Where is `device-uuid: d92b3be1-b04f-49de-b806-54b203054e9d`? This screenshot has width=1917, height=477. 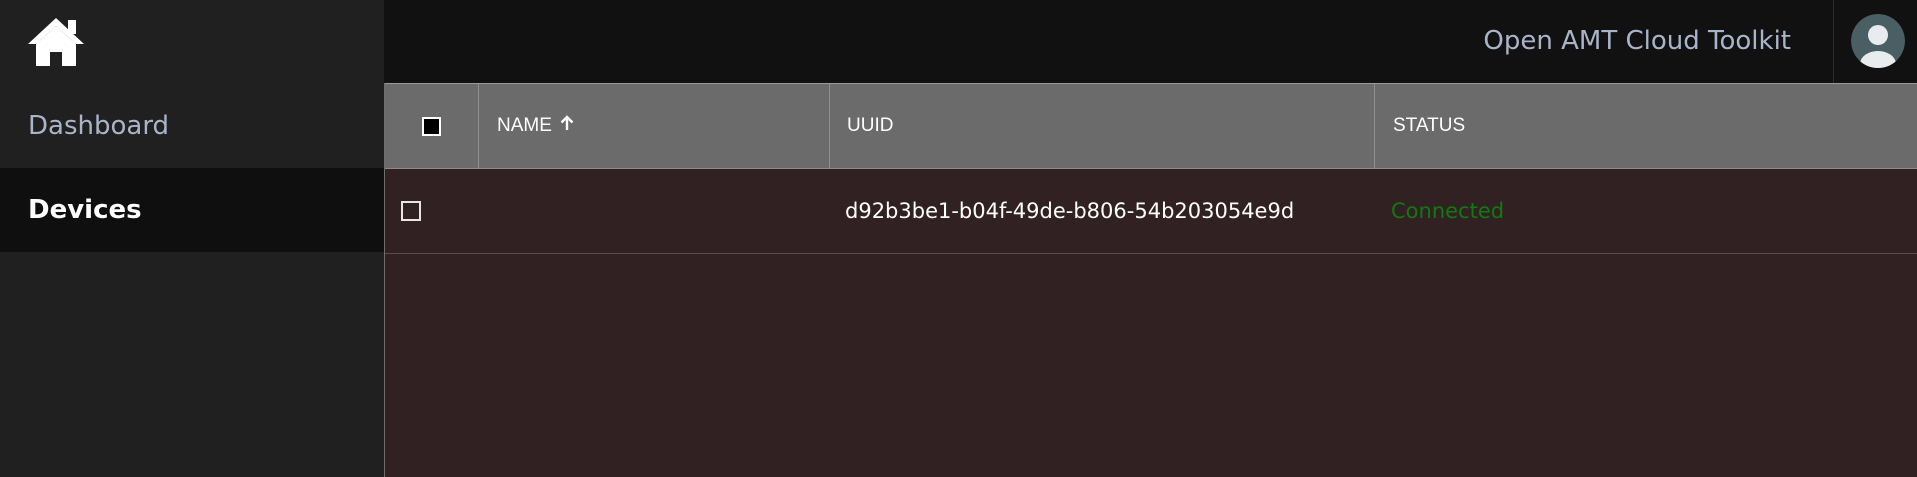 device-uuid: d92b3be1-b04f-49de-b806-54b203054e9d is located at coordinates (1070, 211).